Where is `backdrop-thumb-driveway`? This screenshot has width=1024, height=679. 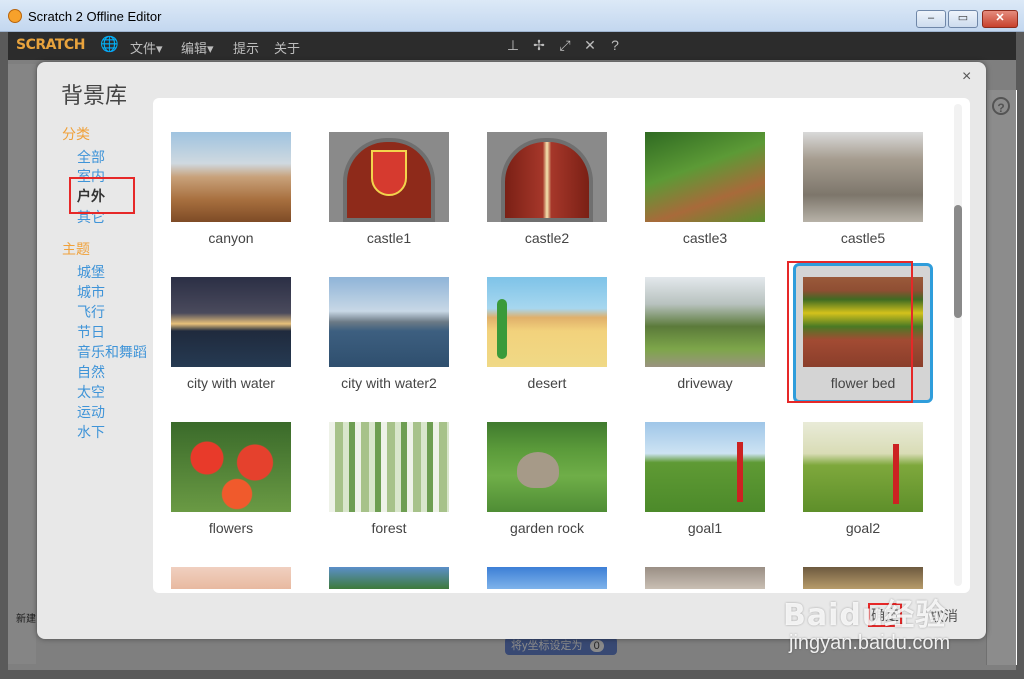
backdrop-thumb-driveway is located at coordinates (705, 322).